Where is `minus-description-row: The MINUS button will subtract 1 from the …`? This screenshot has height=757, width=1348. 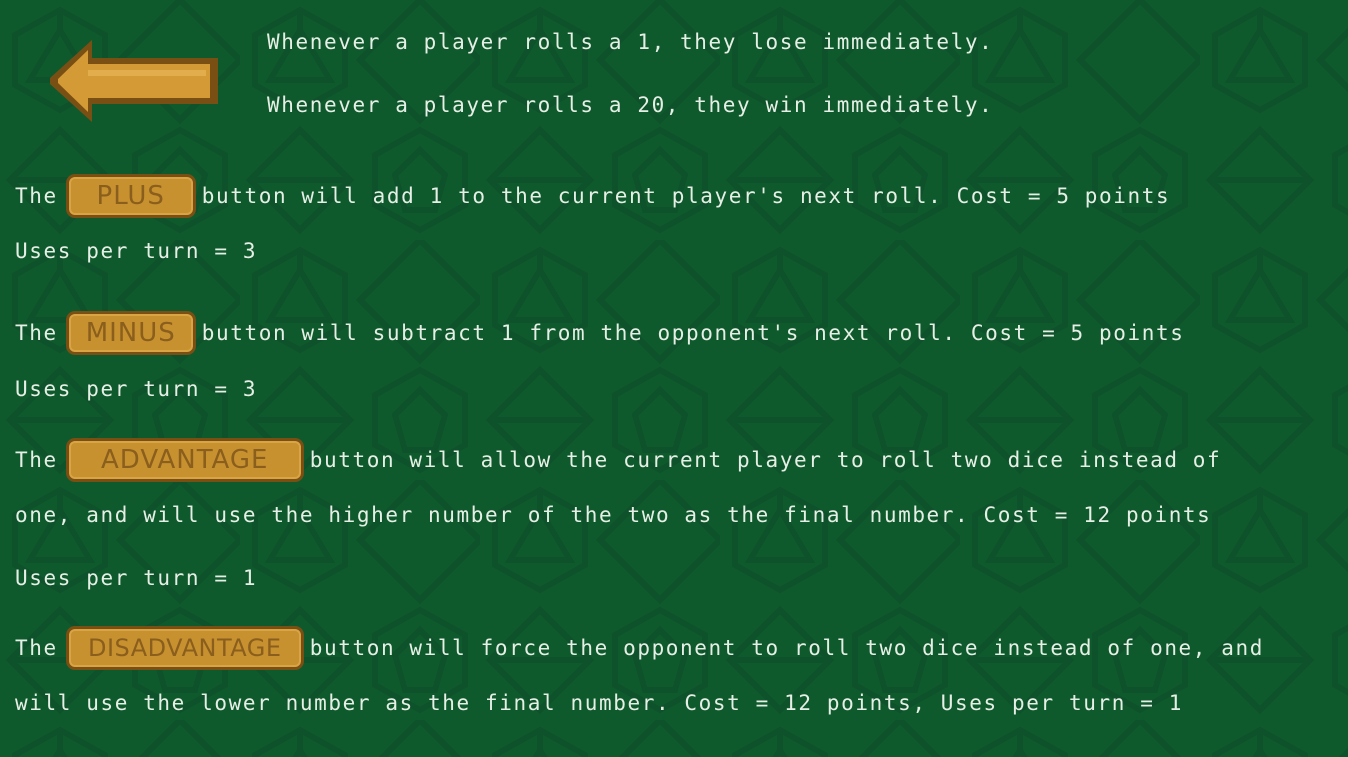
minus-description-row: The MINUS button will subtract 1 from the … is located at coordinates (600, 333).